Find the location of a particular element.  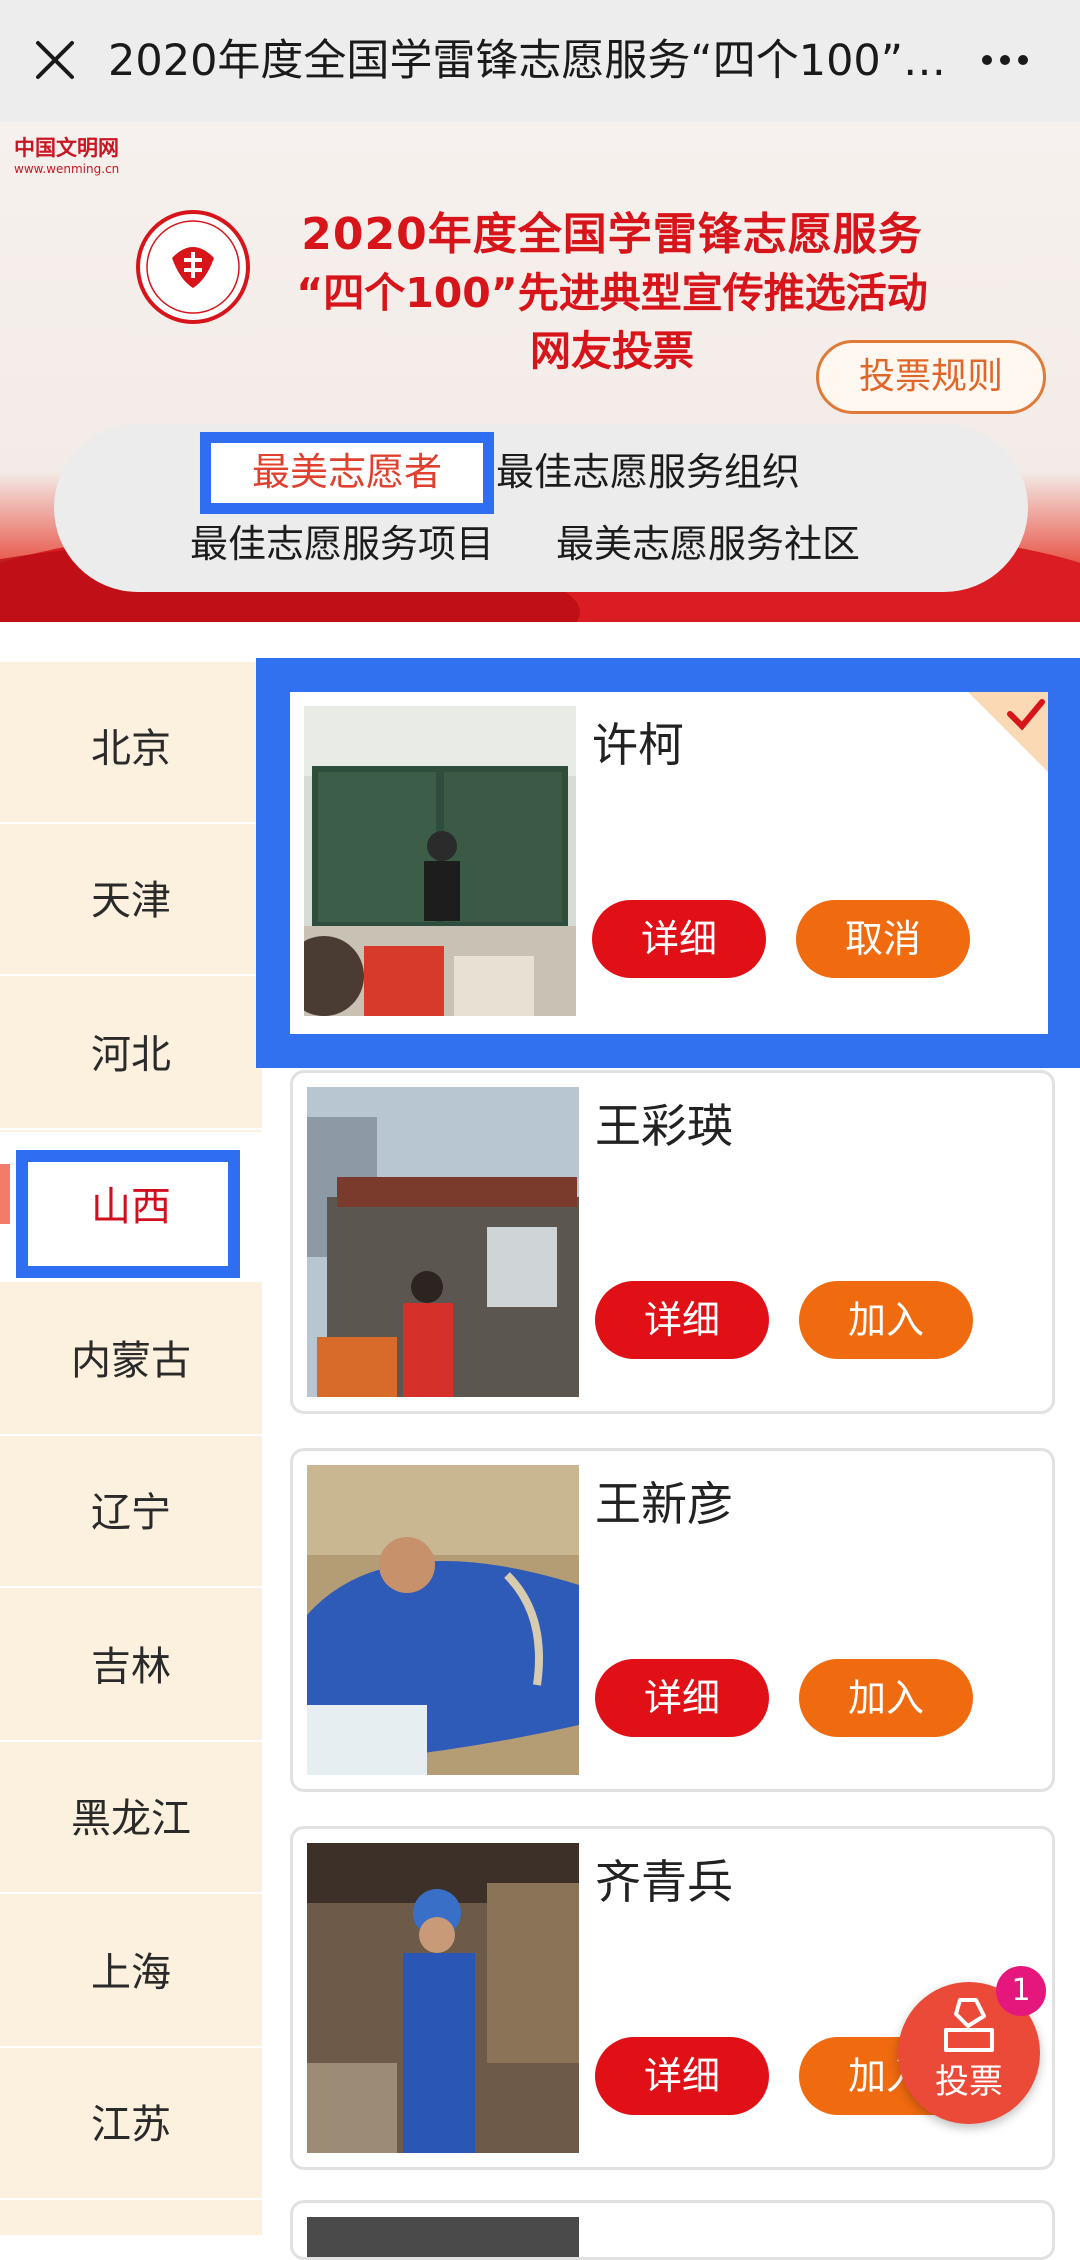

province-item: 辽宁 is located at coordinates (131, 1513).